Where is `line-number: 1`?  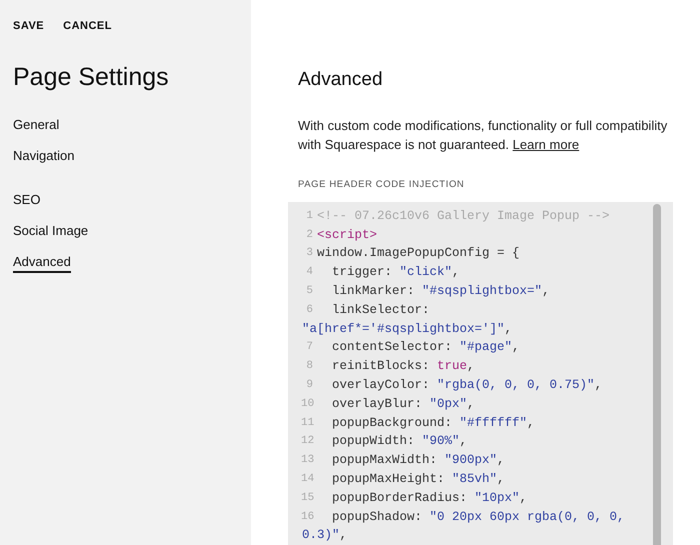
line-number: 1 is located at coordinates (309, 216).